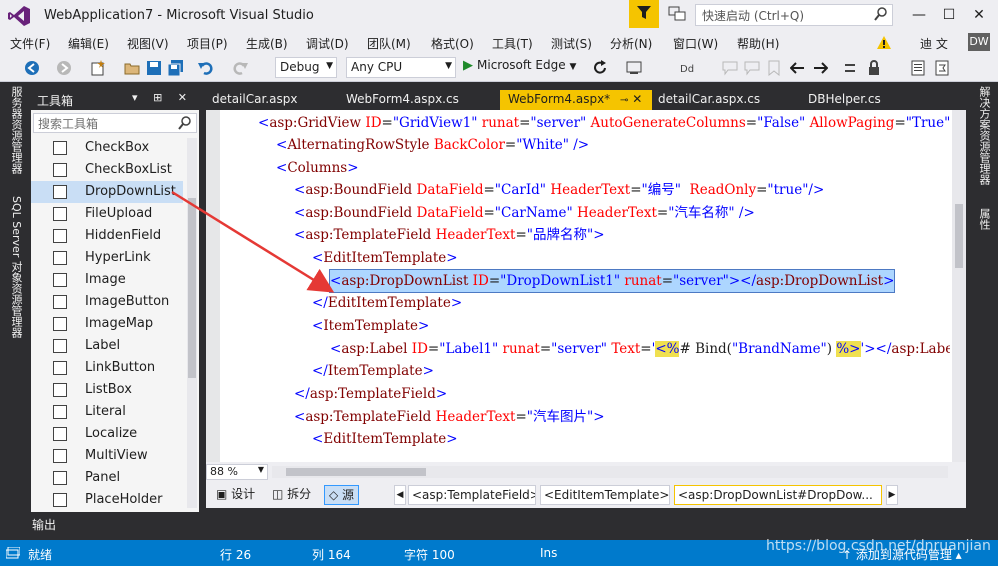  What do you see at coordinates (984, 135) in the screenshot?
I see `solution-explorer-tab: 解决方案资源管理器` at bounding box center [984, 135].